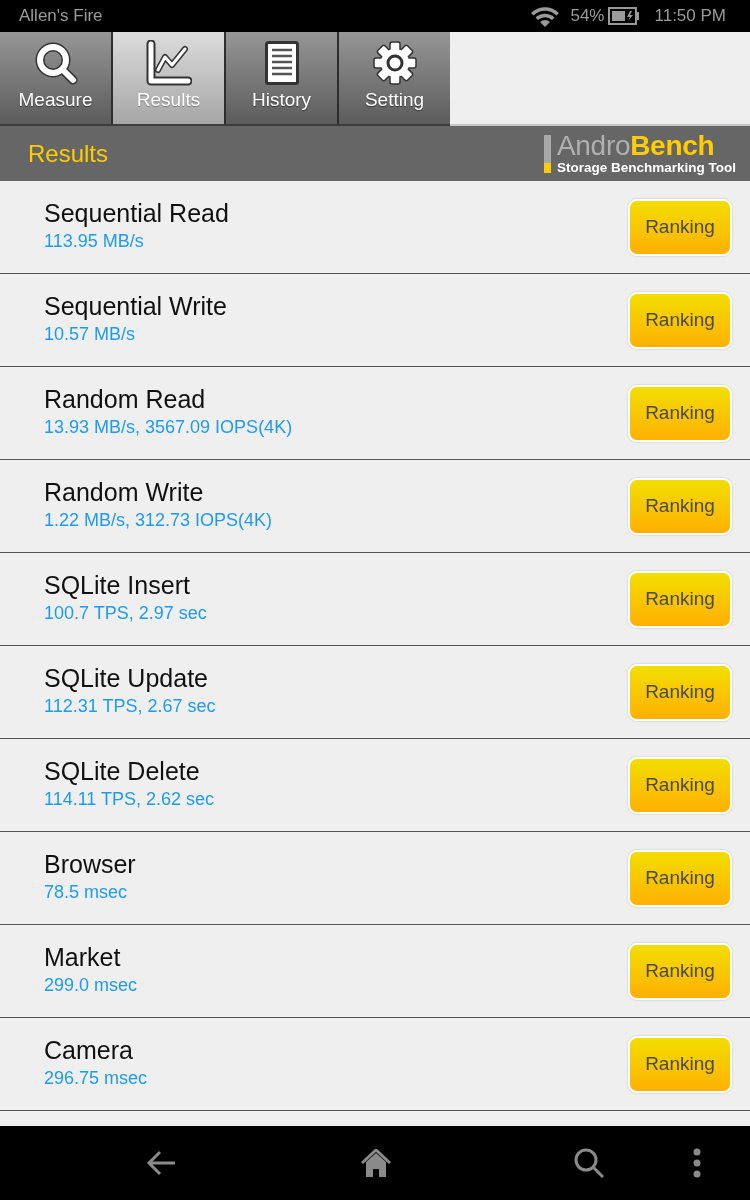 The image size is (750, 1200). Describe the element at coordinates (624, 16) in the screenshot. I see `battery-icon` at that location.